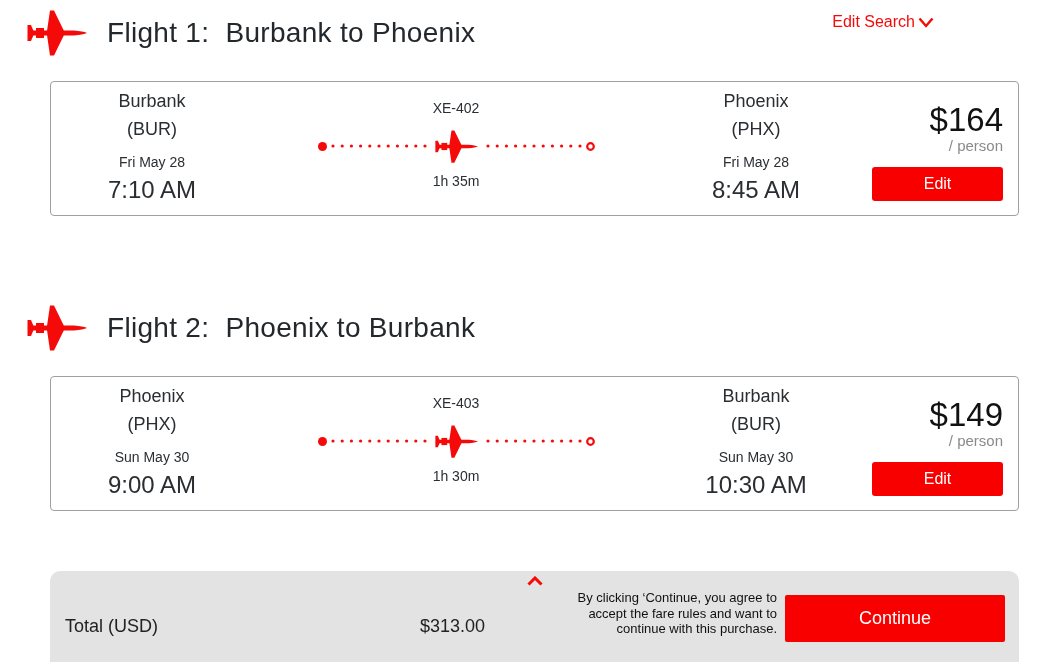 This screenshot has width=1047, height=662. What do you see at coordinates (756, 190) in the screenshot?
I see `flight-time: 8:45 AM` at bounding box center [756, 190].